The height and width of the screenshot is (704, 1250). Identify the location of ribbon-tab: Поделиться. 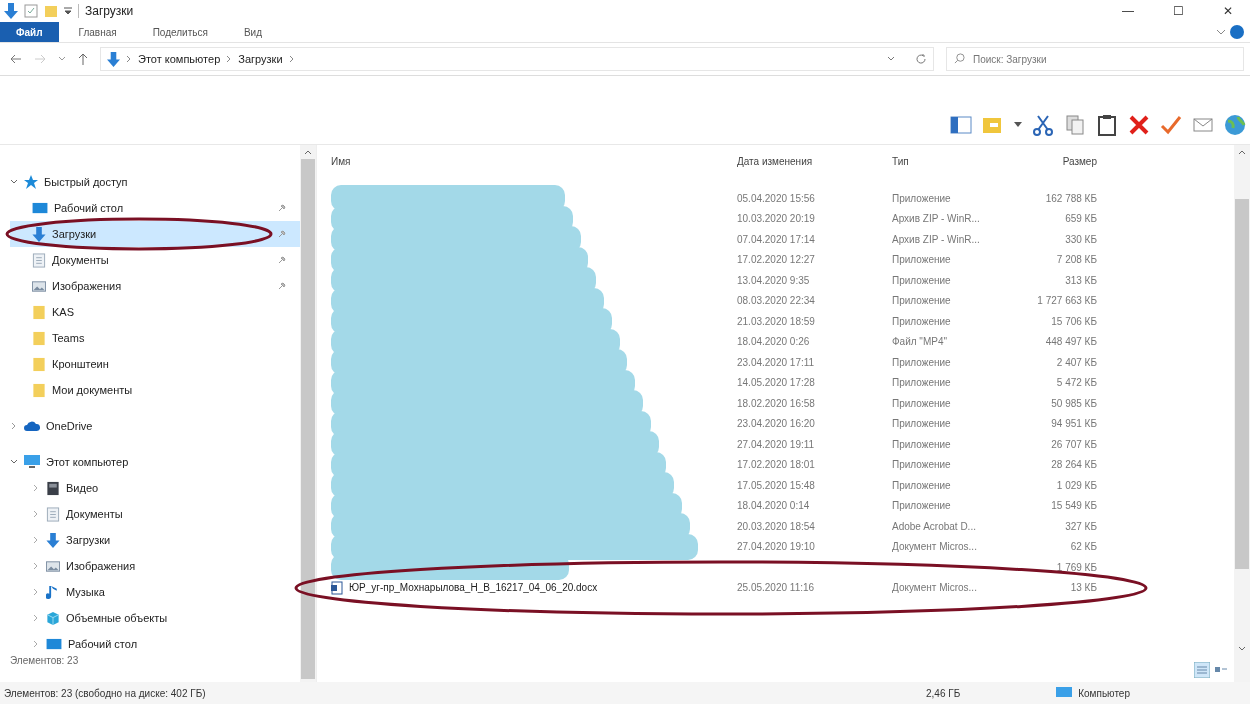
(180, 32).